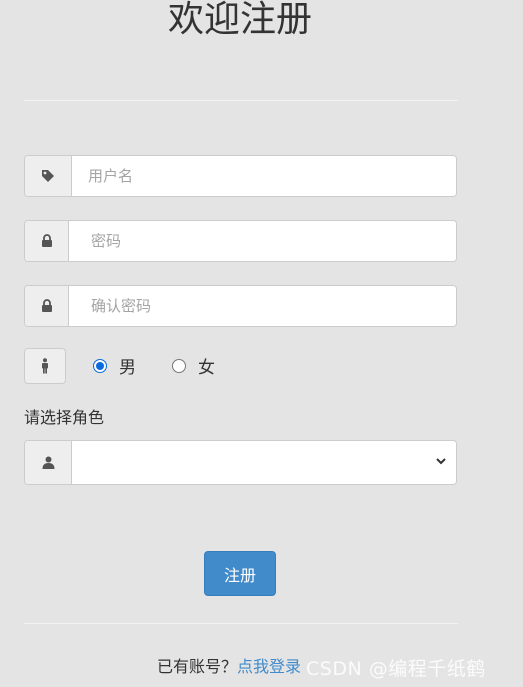  I want to click on role-select, so click(264, 462).